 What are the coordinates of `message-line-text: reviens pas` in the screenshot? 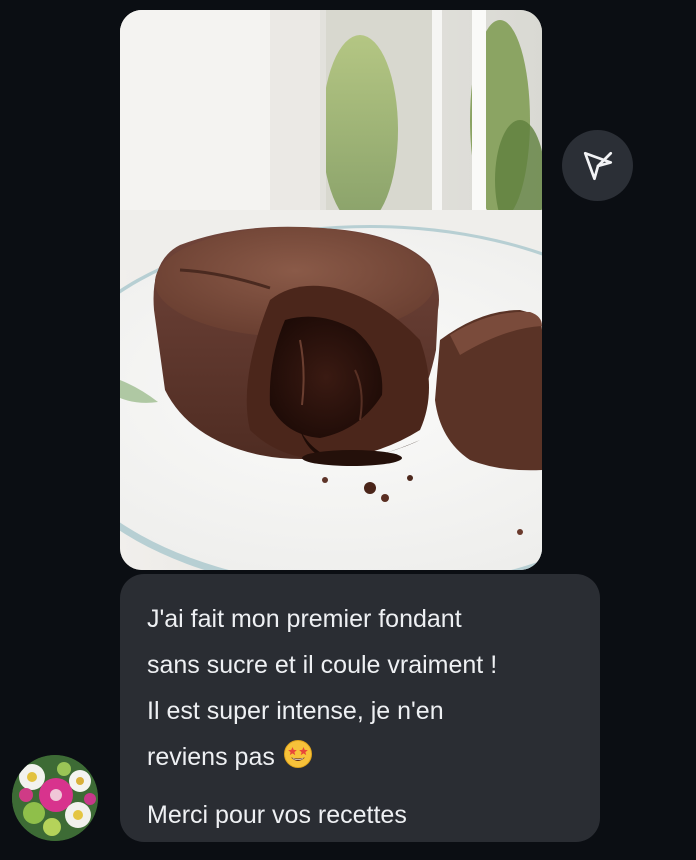 It's located at (211, 757).